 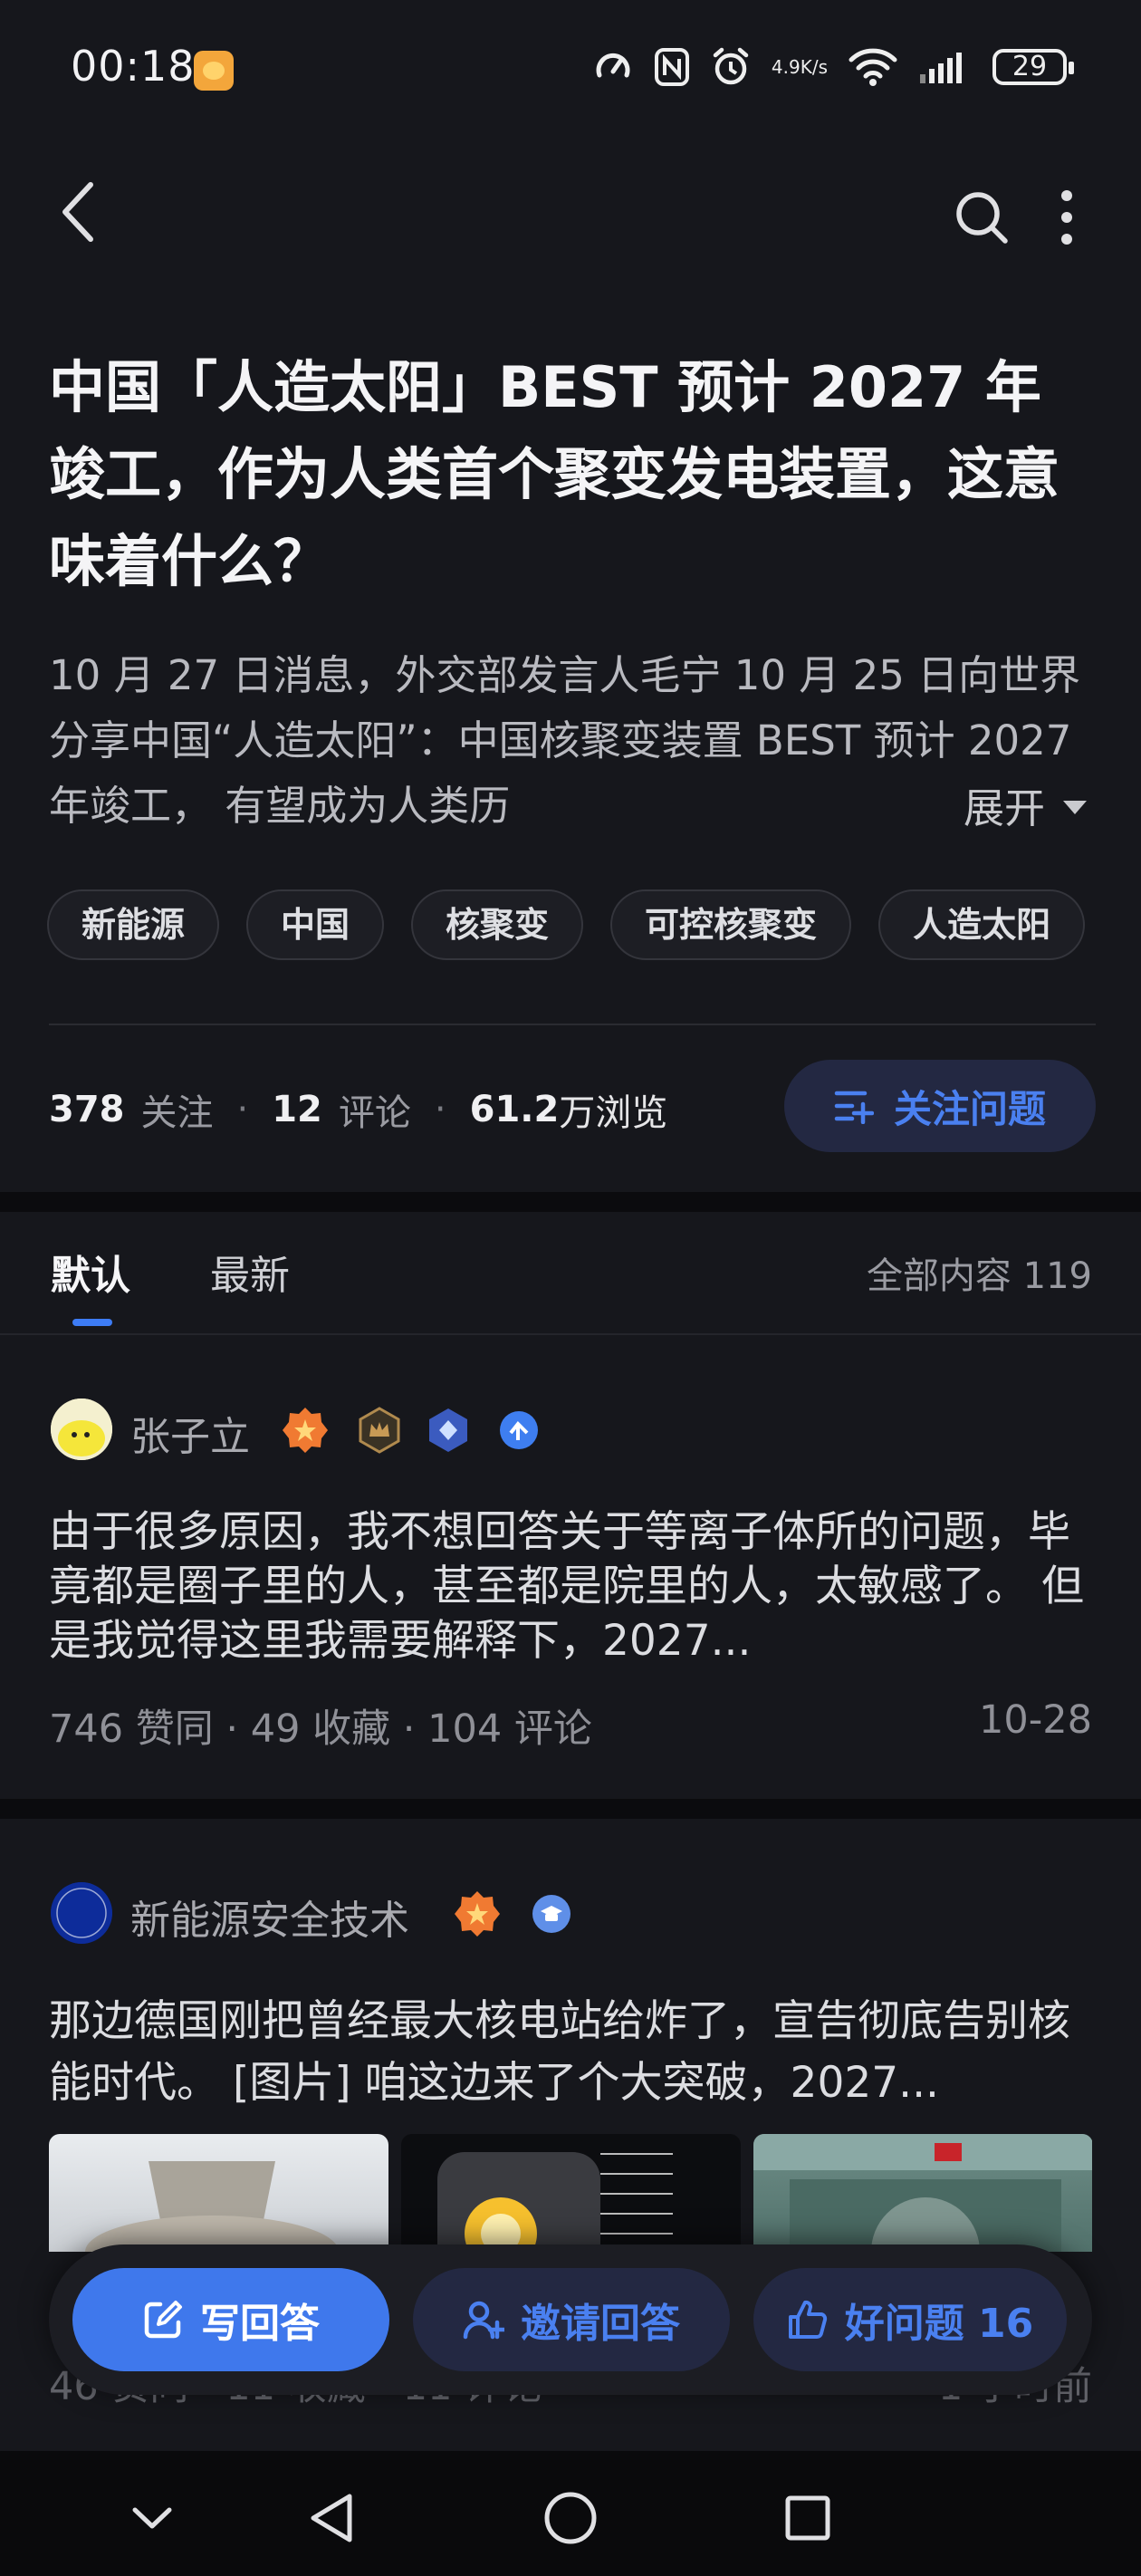 I want to click on follow-question-label: 关注问题, so click(x=969, y=1108).